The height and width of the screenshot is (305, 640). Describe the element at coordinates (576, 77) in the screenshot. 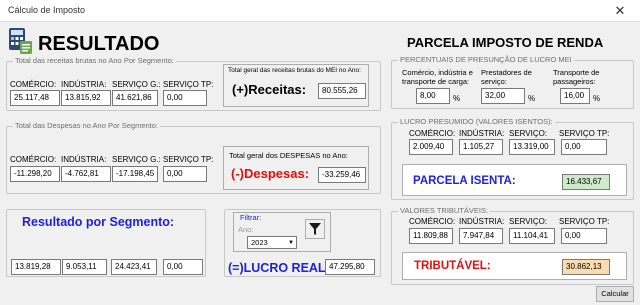

I see `percent-transporte-label: Transporte de passageiros:` at that location.